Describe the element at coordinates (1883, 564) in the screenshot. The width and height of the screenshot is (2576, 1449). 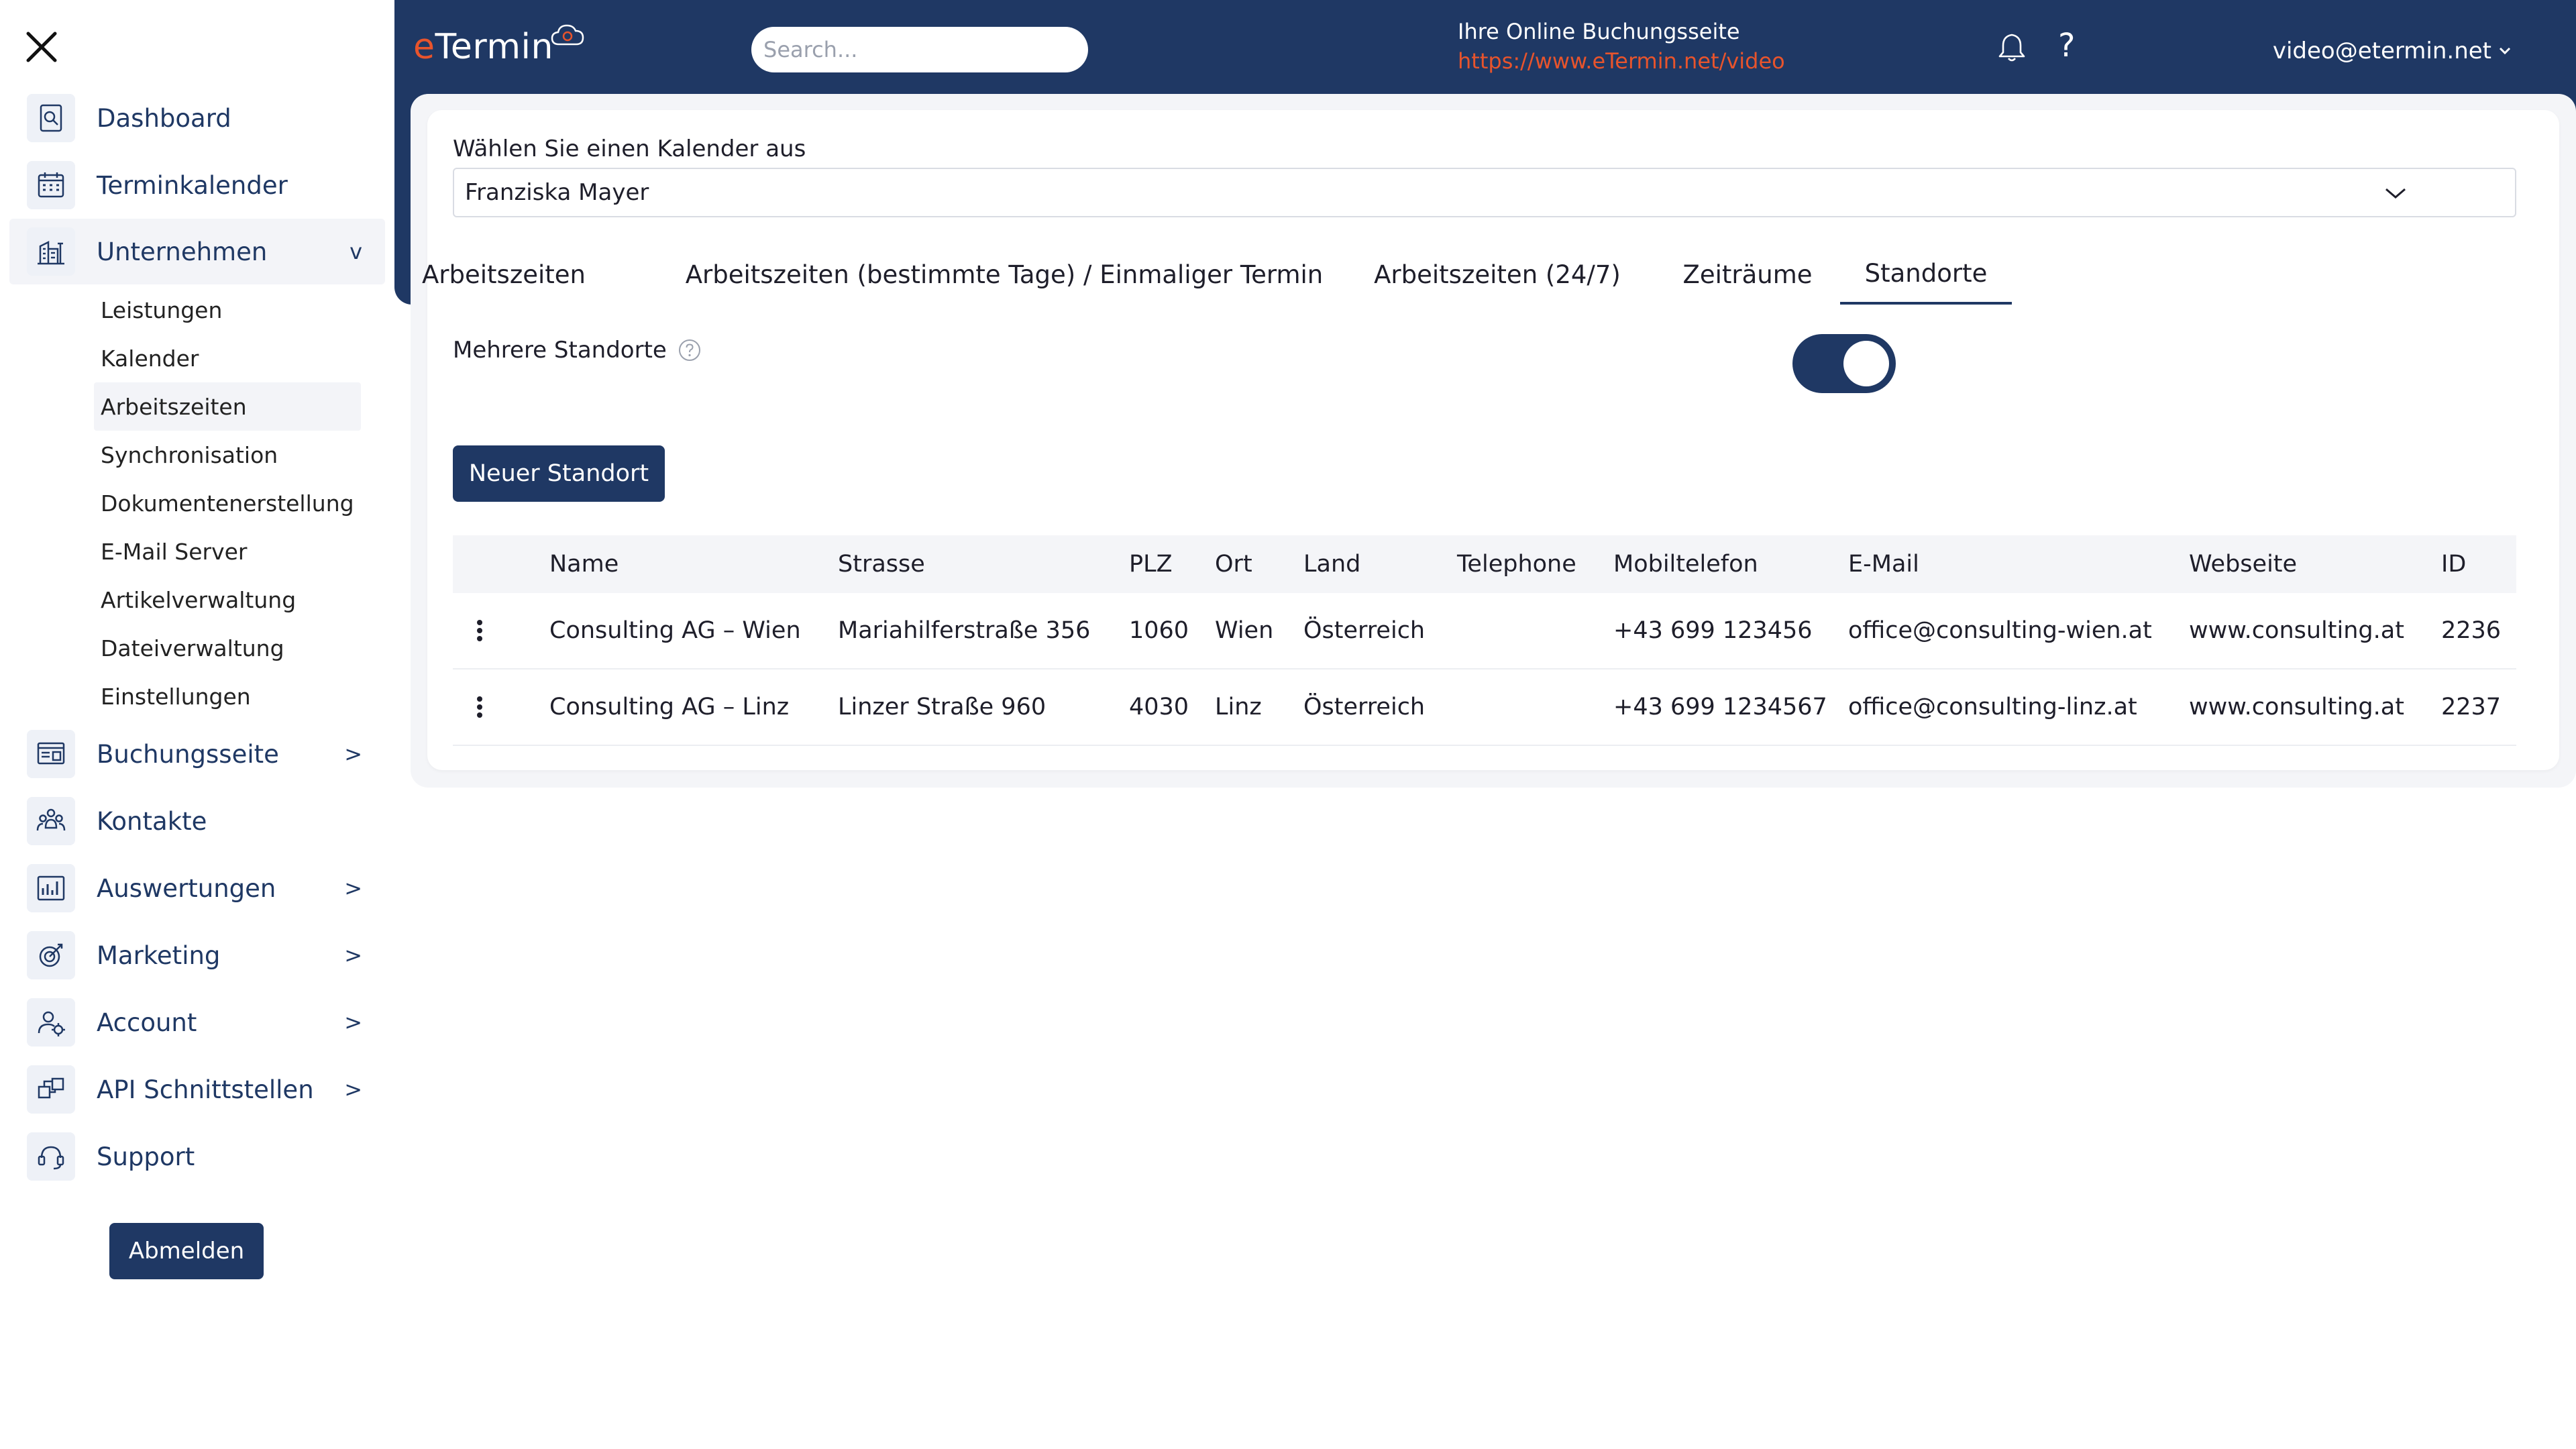
I see `column-header-email: E-Mail` at that location.